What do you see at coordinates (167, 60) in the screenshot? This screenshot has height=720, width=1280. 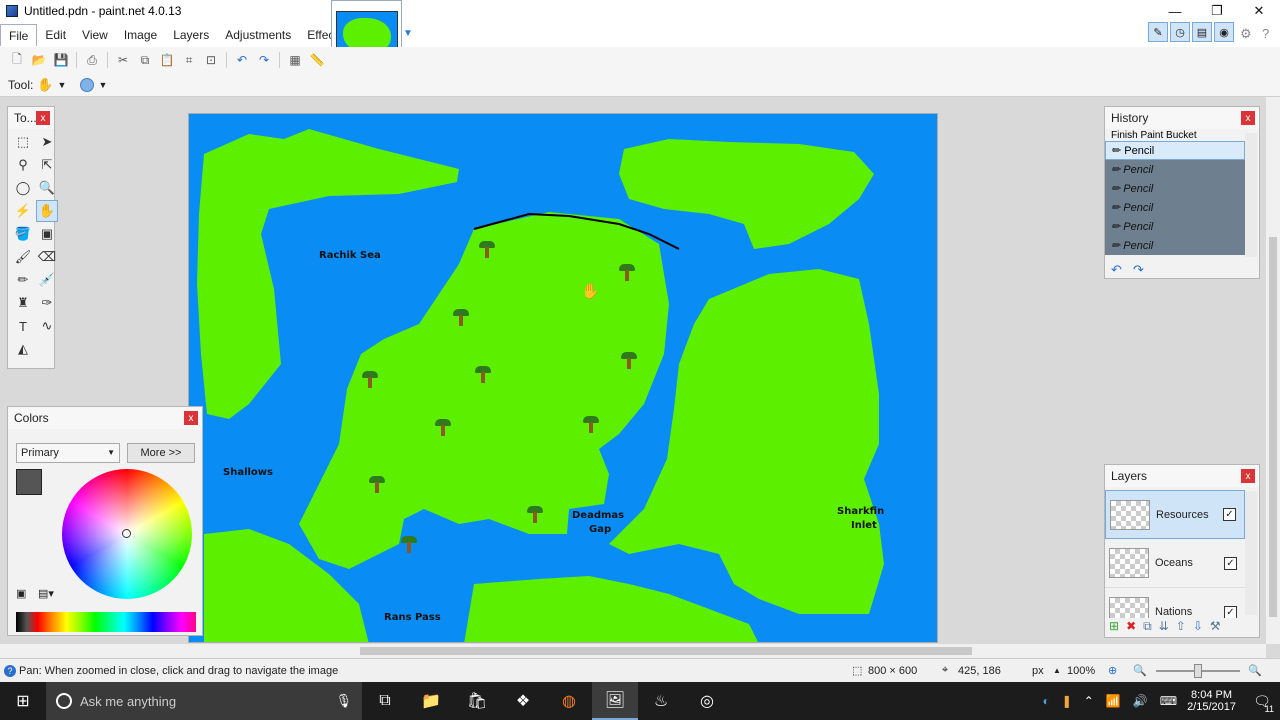 I see `paste-icon: 📋` at bounding box center [167, 60].